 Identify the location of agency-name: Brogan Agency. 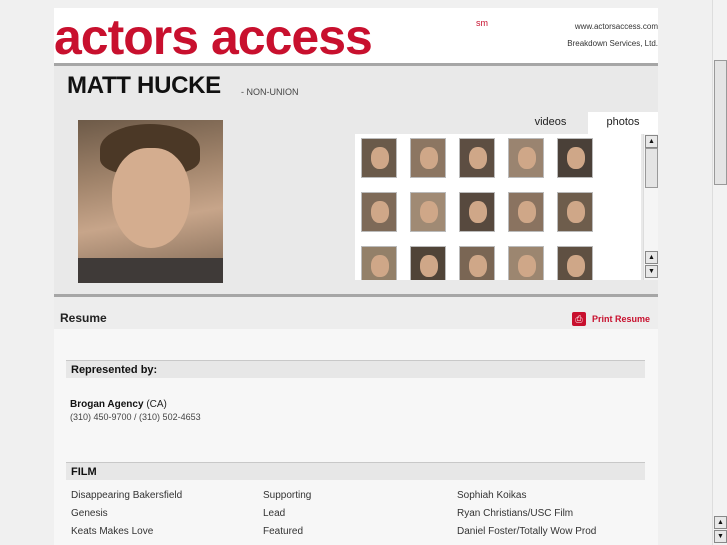
(107, 404).